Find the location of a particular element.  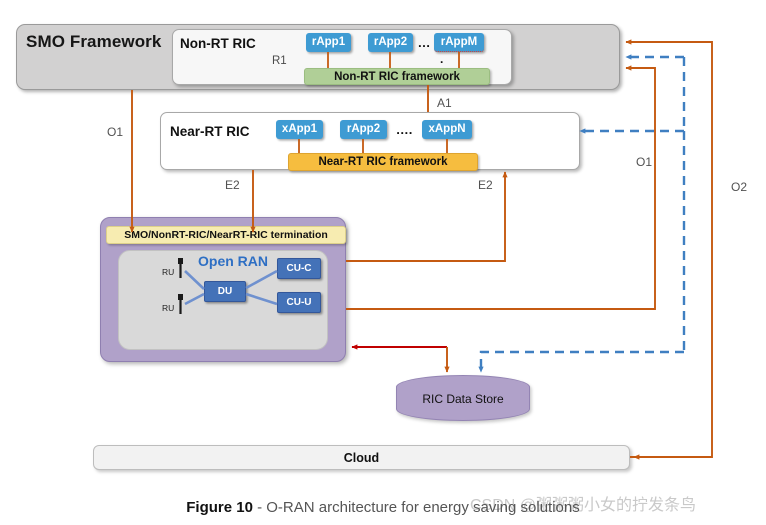

du-node: DU is located at coordinates (225, 291).